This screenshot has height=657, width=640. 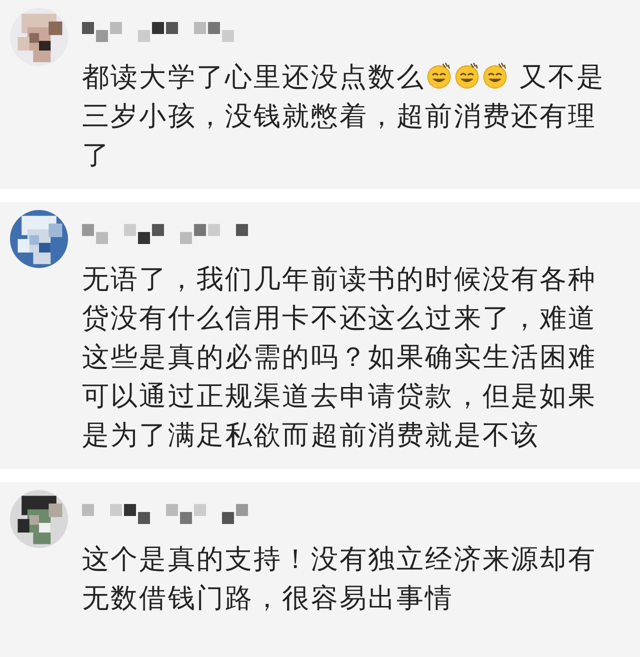 I want to click on comment-text: 又不是, so click(x=562, y=77).